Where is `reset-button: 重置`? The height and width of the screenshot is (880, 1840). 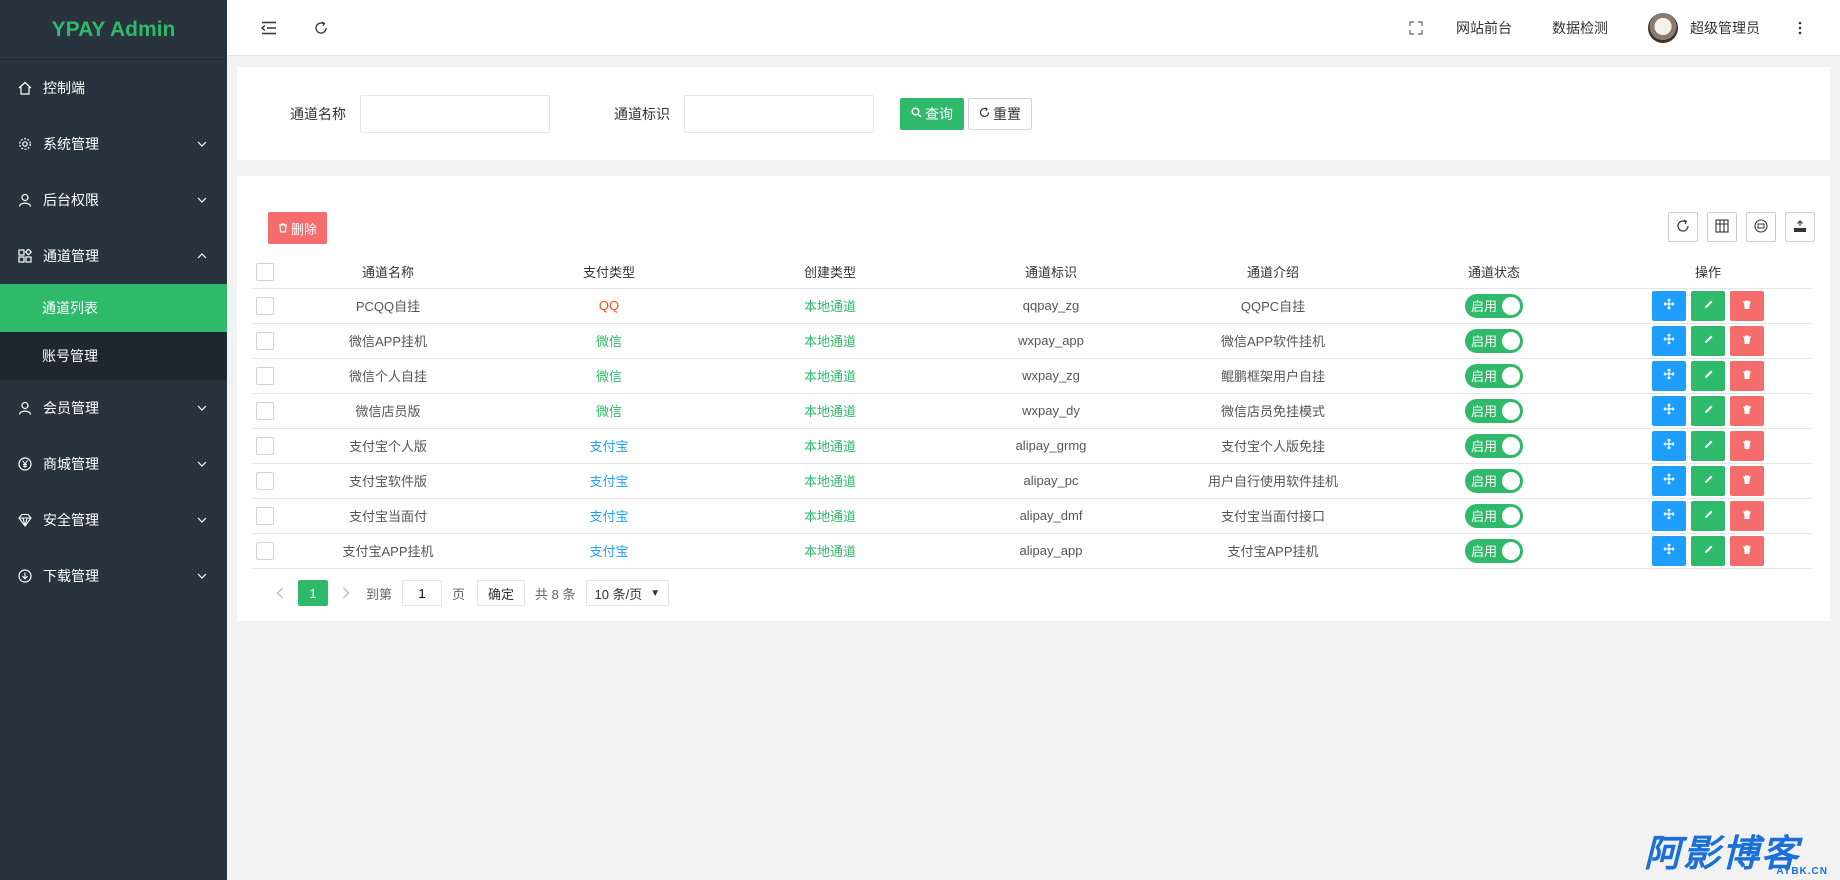
reset-button: 重置 is located at coordinates (1000, 113).